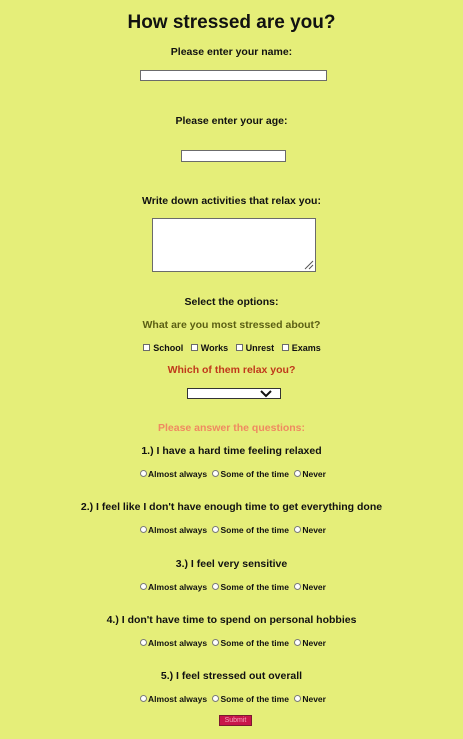 The image size is (463, 739). What do you see at coordinates (231, 302) in the screenshot?
I see `options-label: Select the options:` at bounding box center [231, 302].